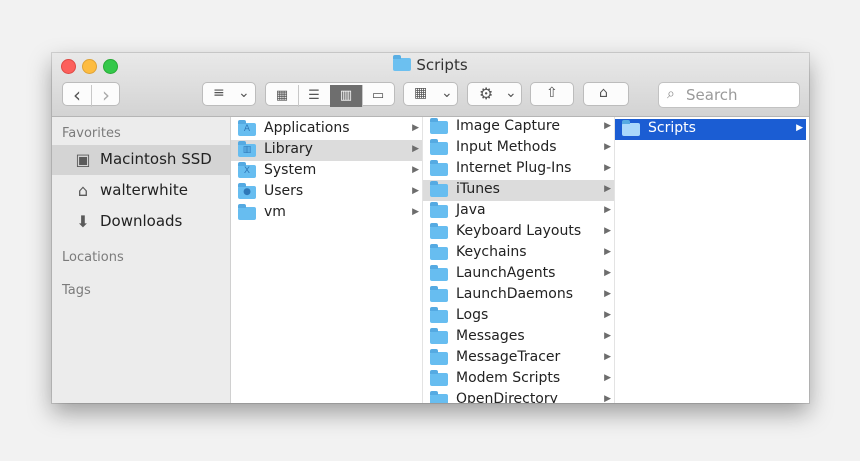  I want to click on column-2-row: Modem Scripts ▶, so click(518, 379).